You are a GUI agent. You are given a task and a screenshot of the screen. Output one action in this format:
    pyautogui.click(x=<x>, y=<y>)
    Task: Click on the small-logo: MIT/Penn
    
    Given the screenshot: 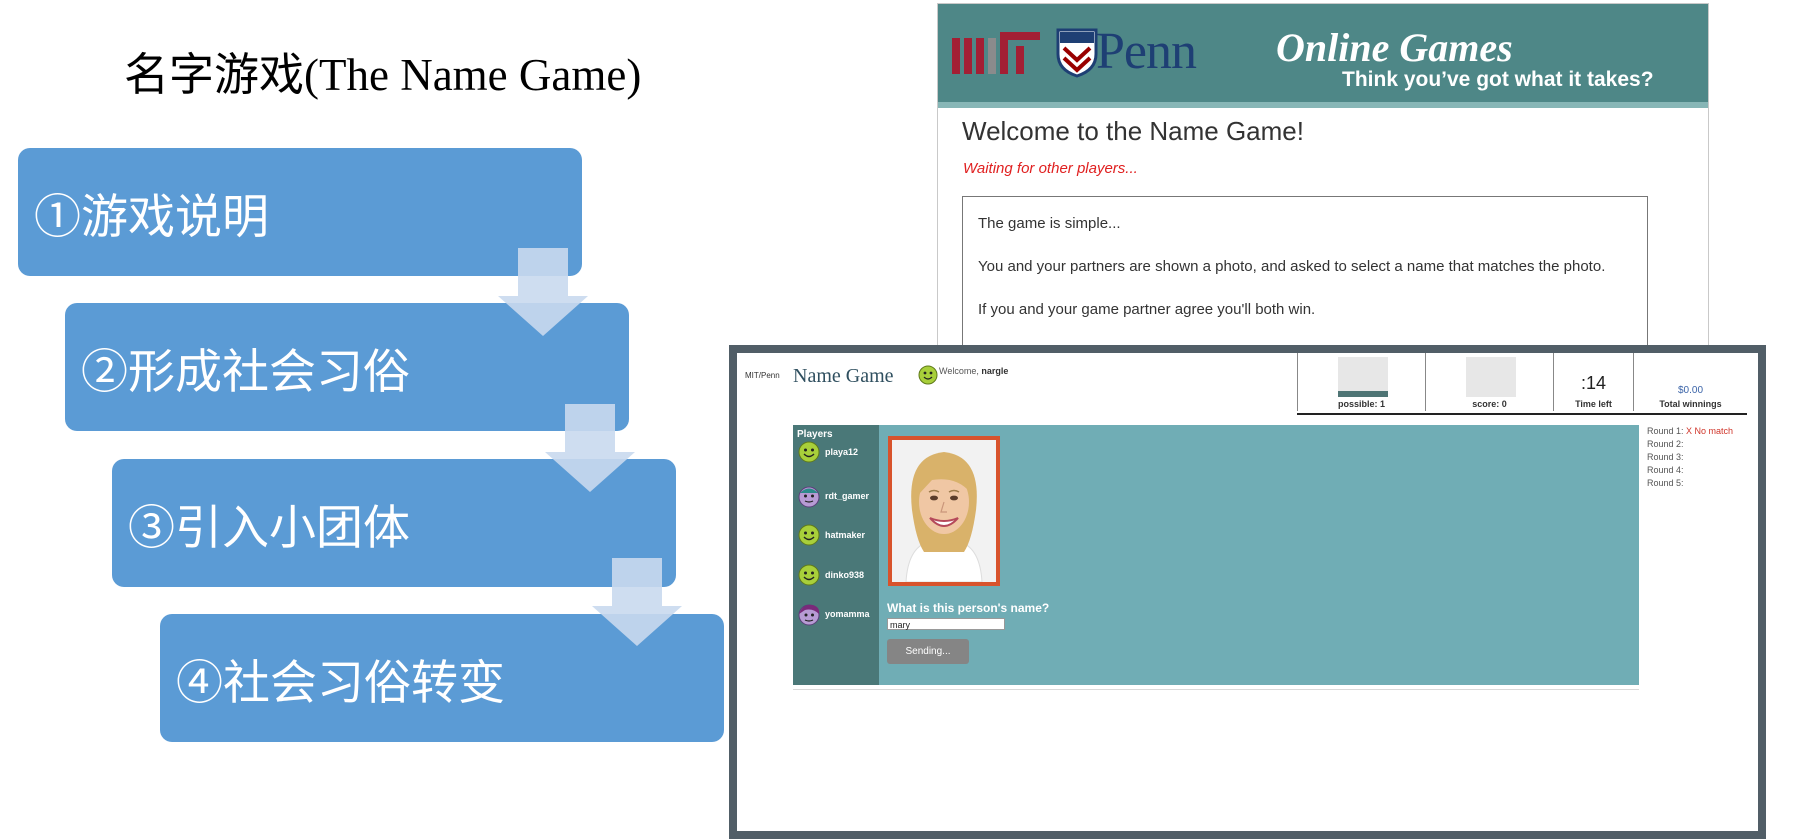 What is the action you would take?
    pyautogui.click(x=762, y=375)
    